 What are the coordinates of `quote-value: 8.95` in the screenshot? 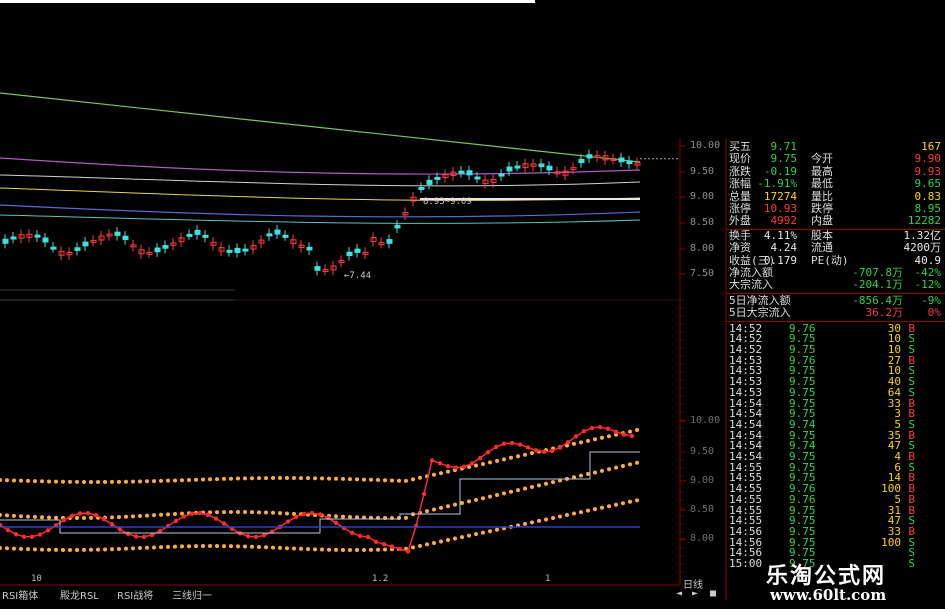 It's located at (928, 208).